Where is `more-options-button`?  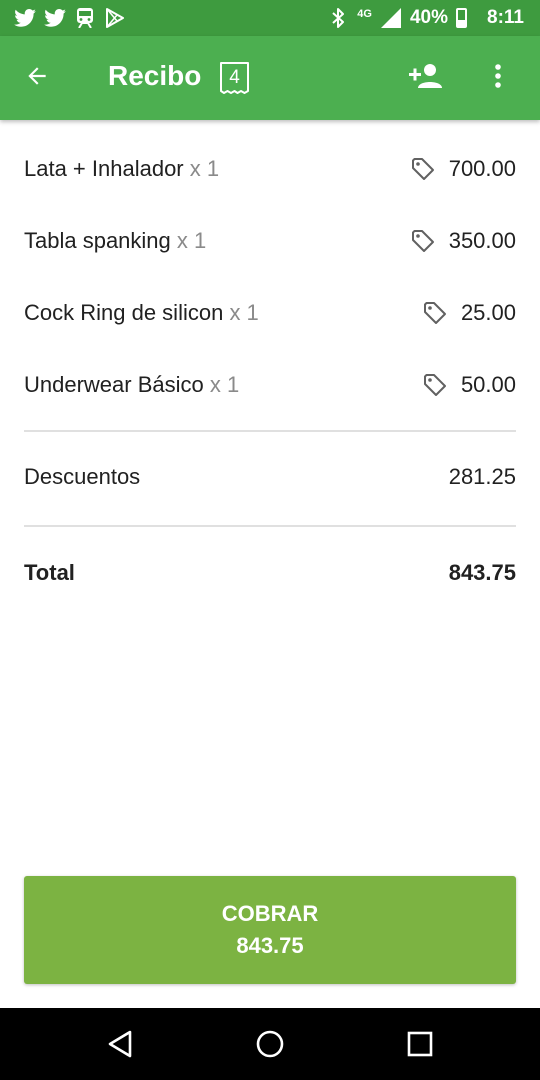
more-options-button is located at coordinates (498, 78).